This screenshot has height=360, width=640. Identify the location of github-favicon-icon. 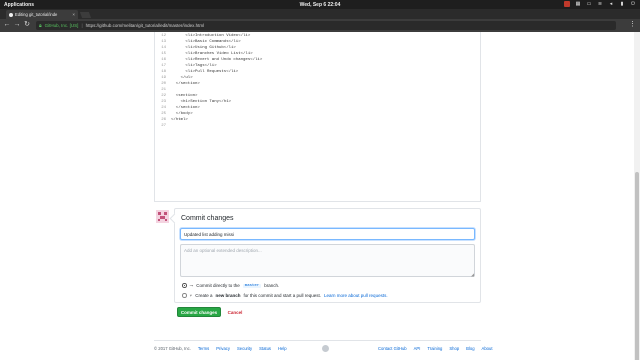
(11, 14).